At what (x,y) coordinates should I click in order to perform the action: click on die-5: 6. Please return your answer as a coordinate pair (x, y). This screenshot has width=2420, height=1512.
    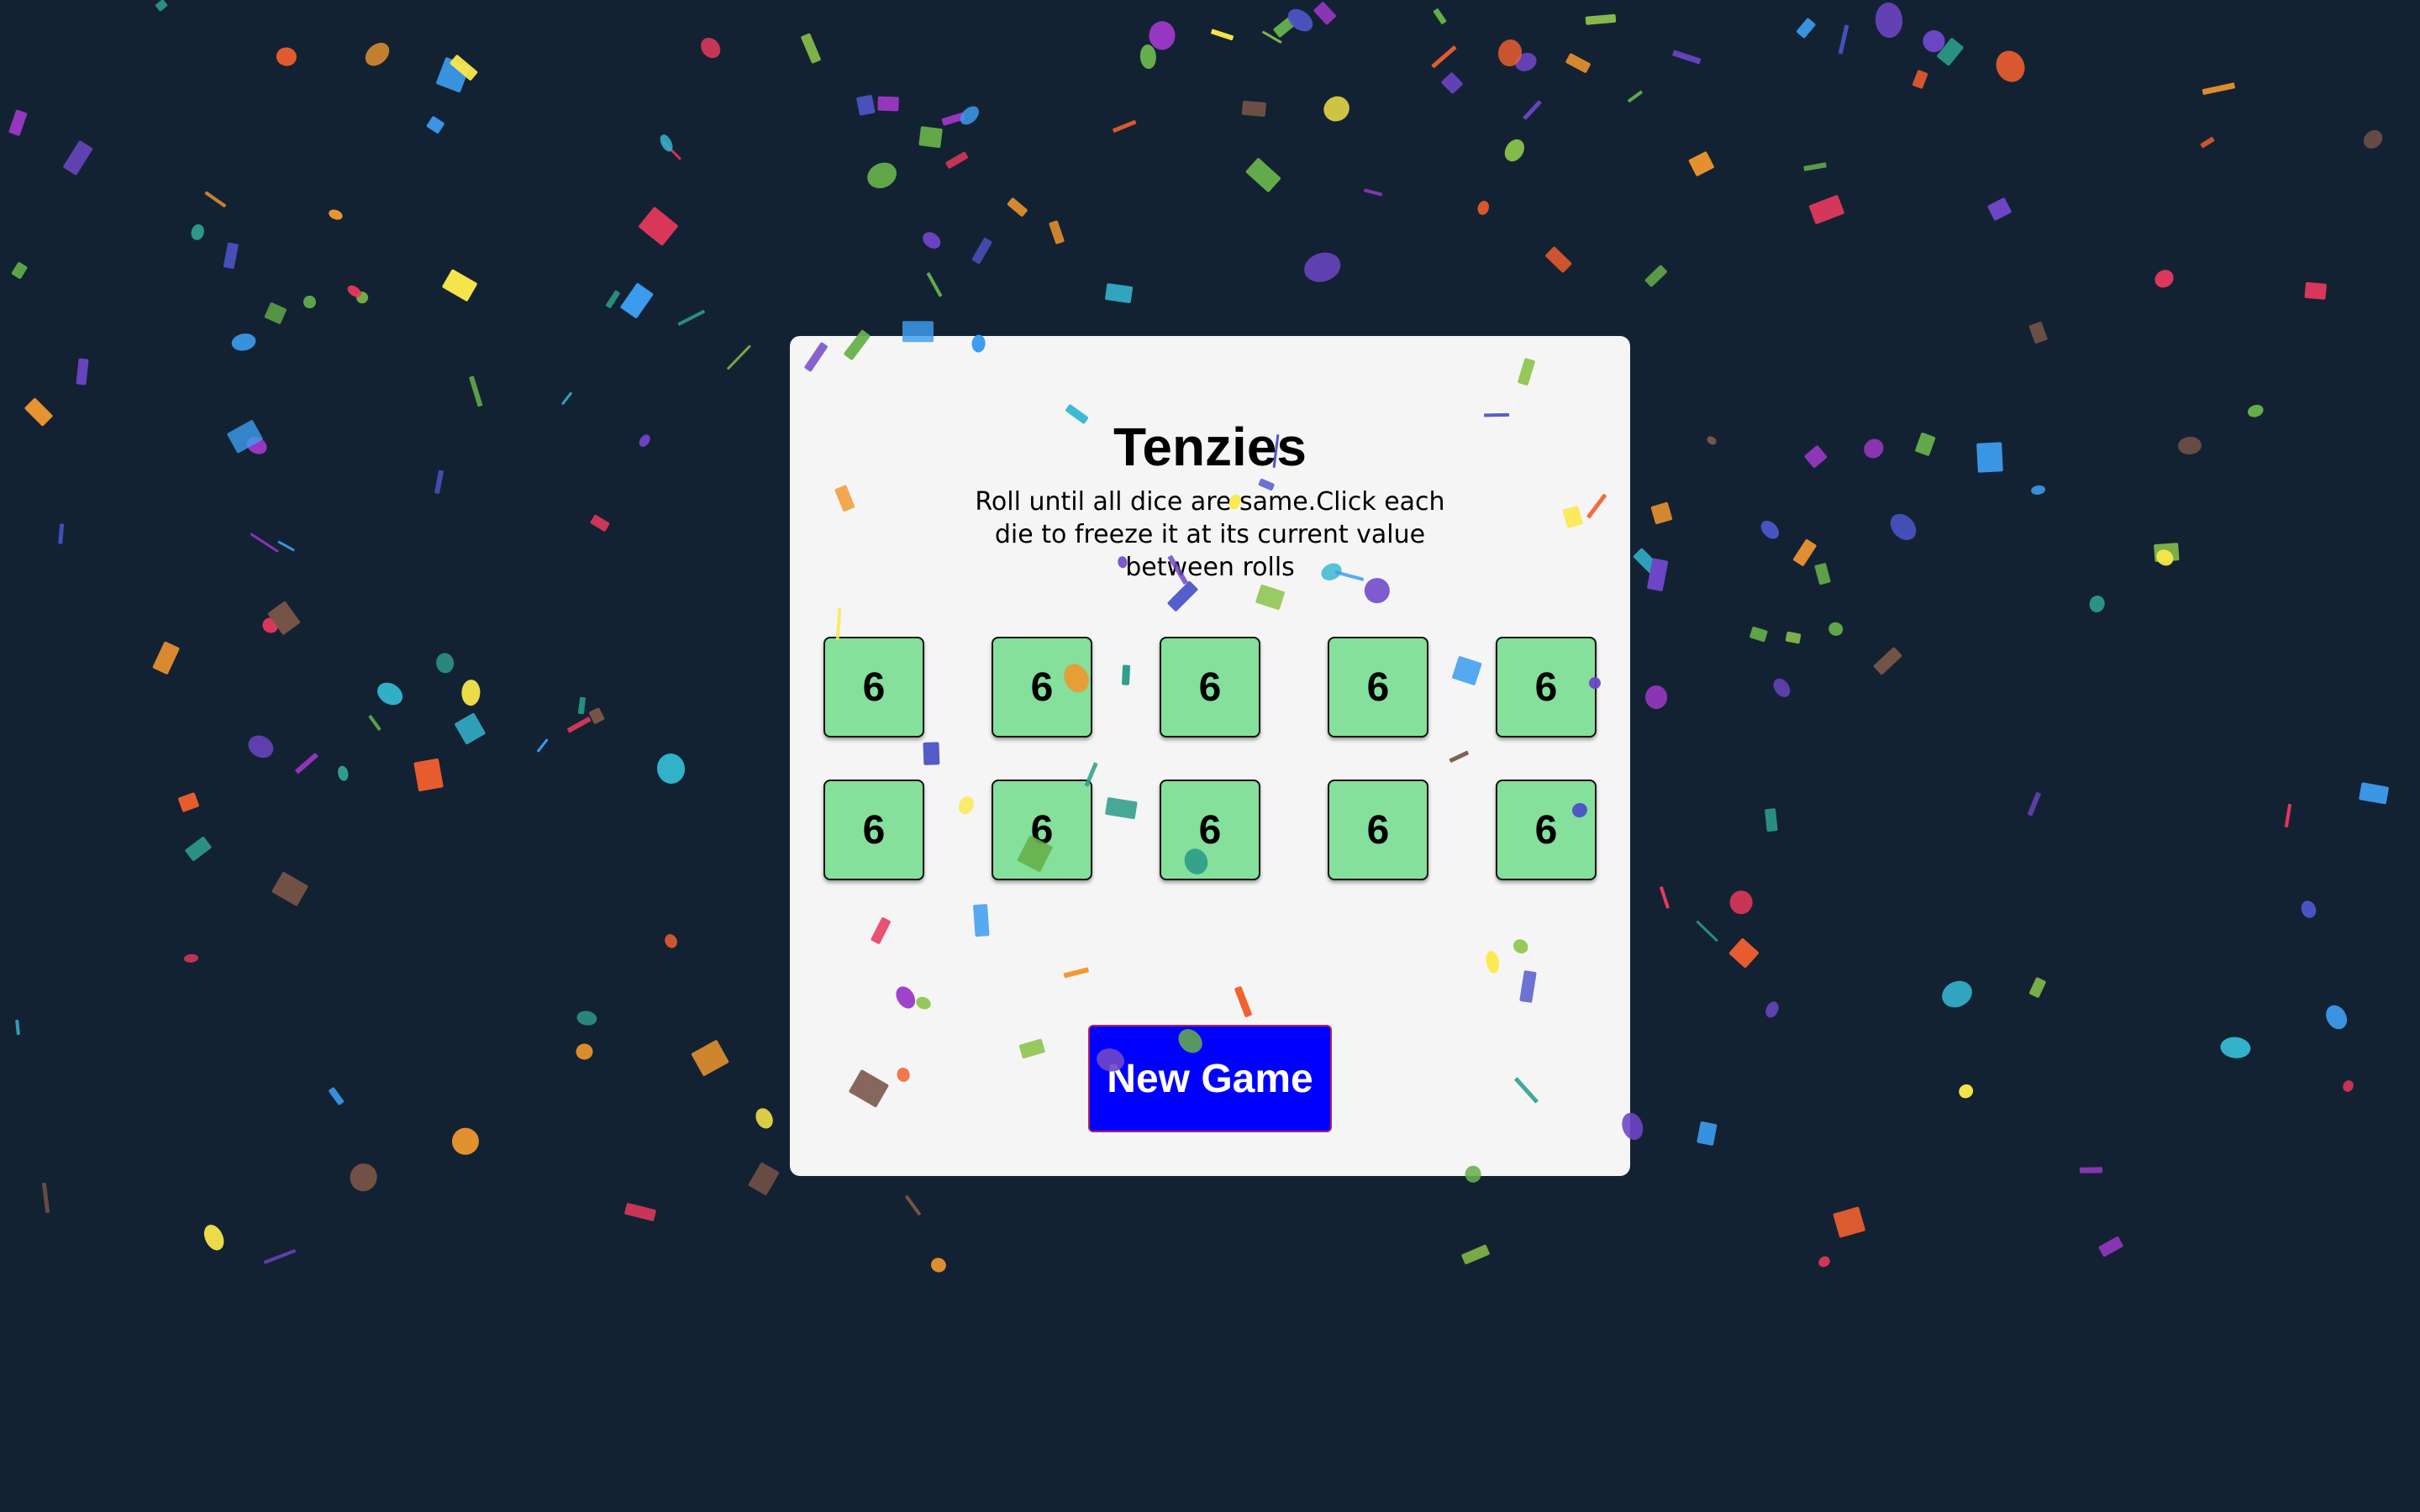
    Looking at the image, I should click on (1546, 687).